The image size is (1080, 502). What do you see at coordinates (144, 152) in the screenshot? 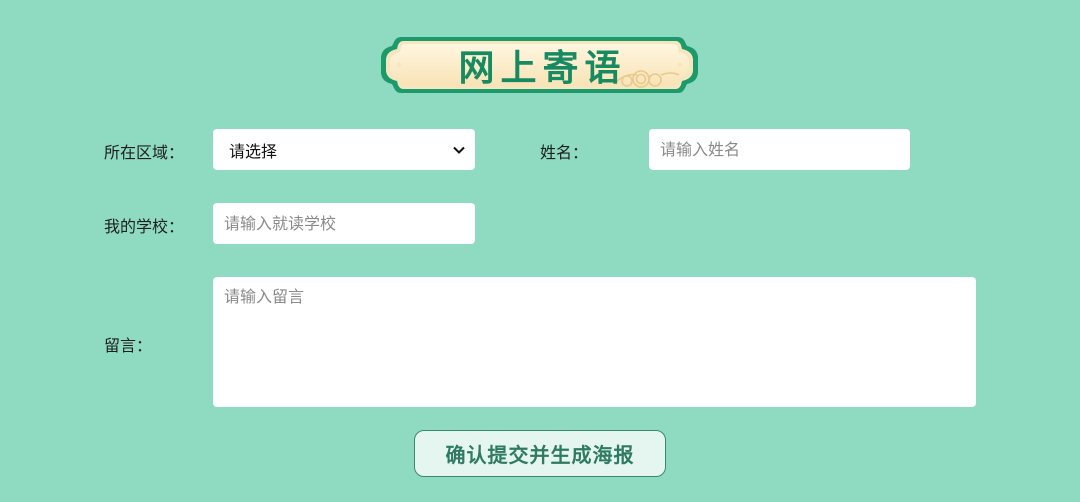
I see `region-label: 所在区域：` at bounding box center [144, 152].